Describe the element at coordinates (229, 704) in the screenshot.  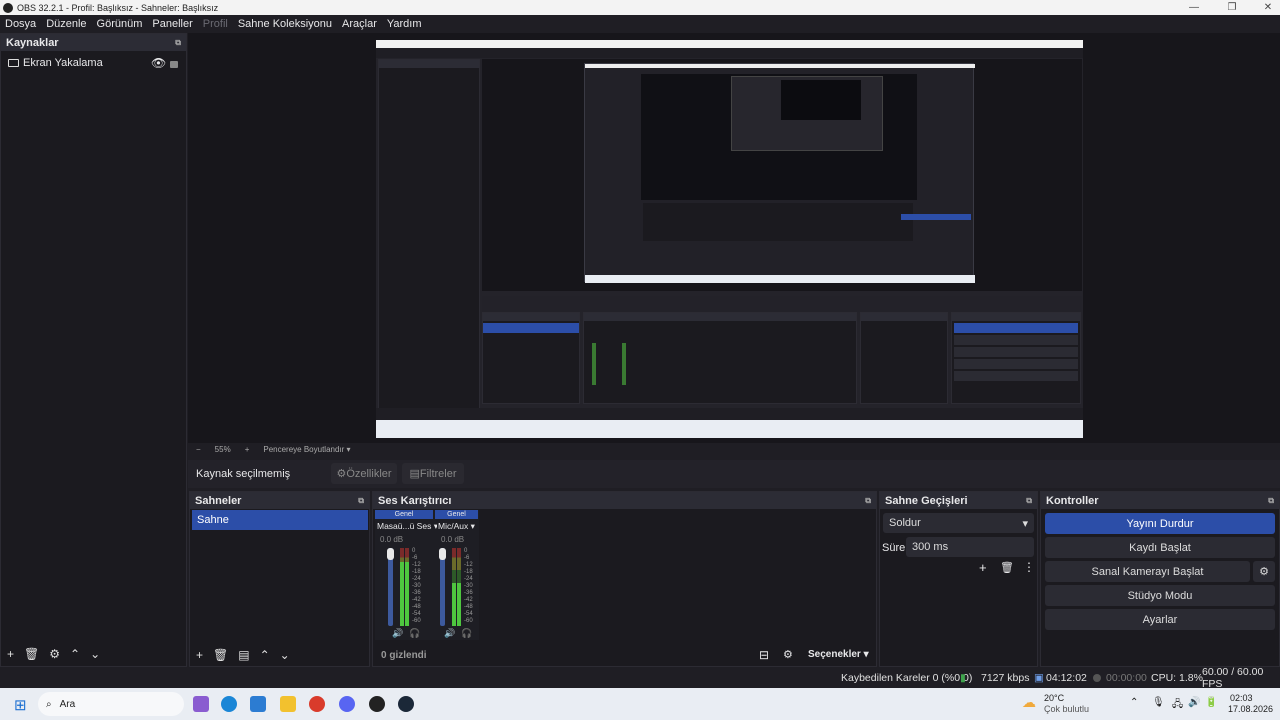
I see `edge-icon` at that location.